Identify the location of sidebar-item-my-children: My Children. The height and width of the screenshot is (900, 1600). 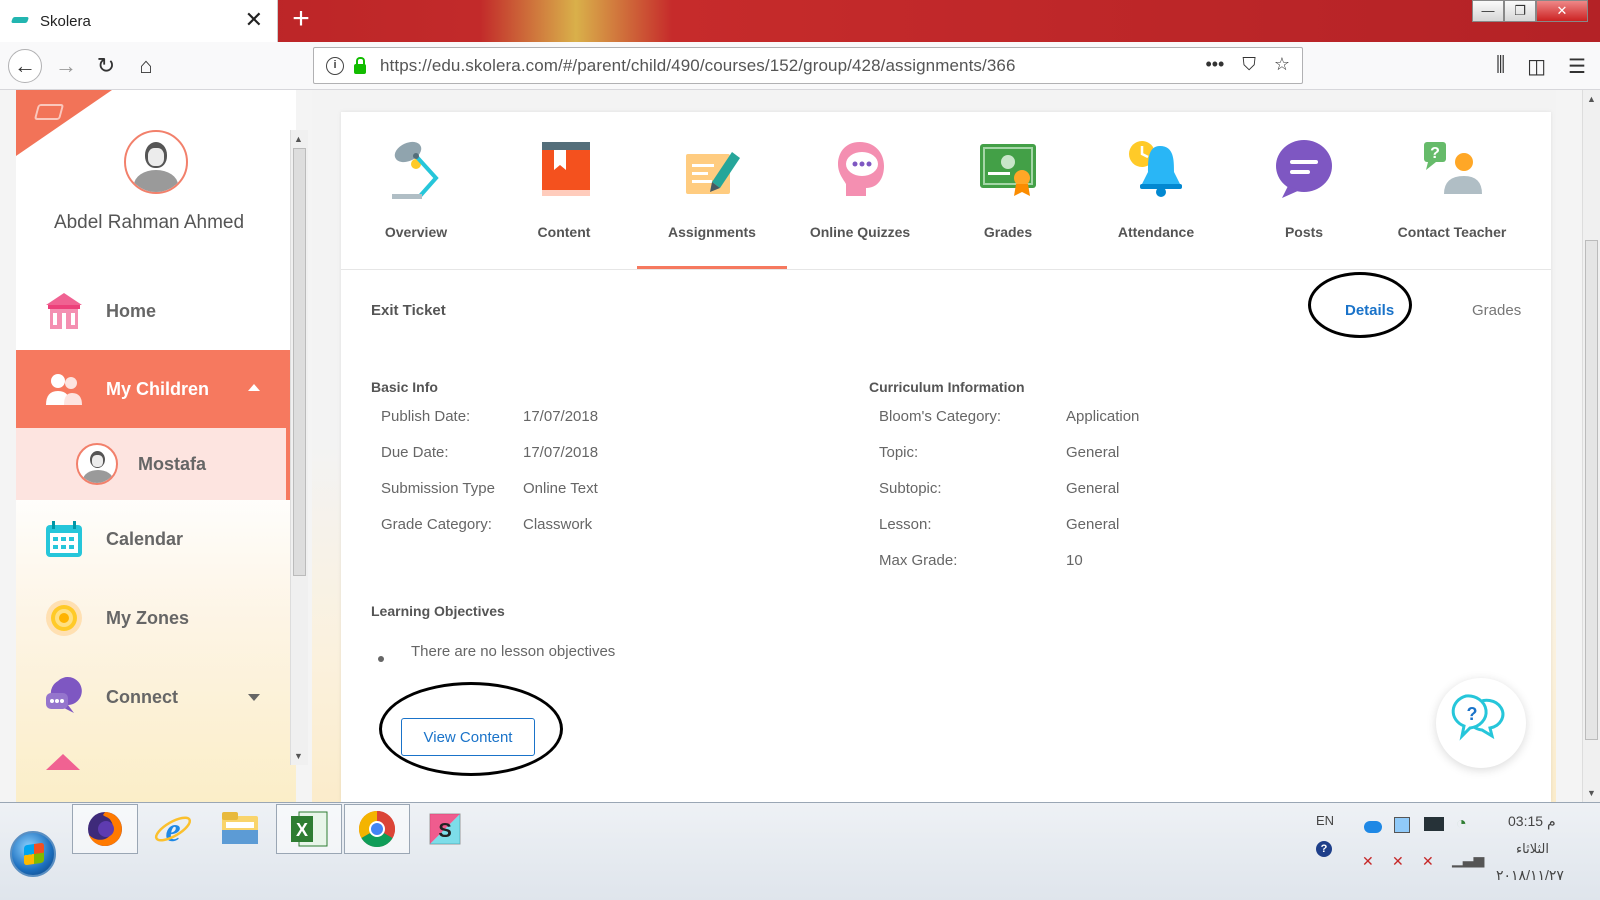
(153, 389).